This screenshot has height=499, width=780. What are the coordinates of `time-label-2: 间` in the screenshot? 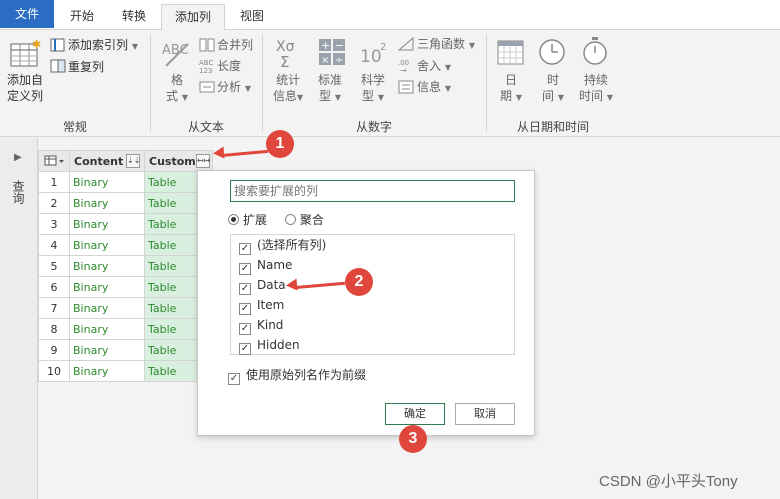 It's located at (548, 96).